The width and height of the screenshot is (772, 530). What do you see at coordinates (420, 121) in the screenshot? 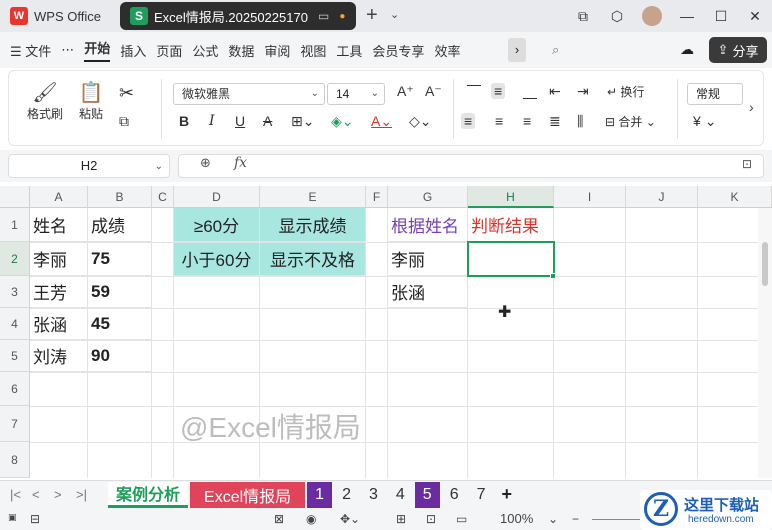
I see `clear-format-icon: ◇⌄` at bounding box center [420, 121].